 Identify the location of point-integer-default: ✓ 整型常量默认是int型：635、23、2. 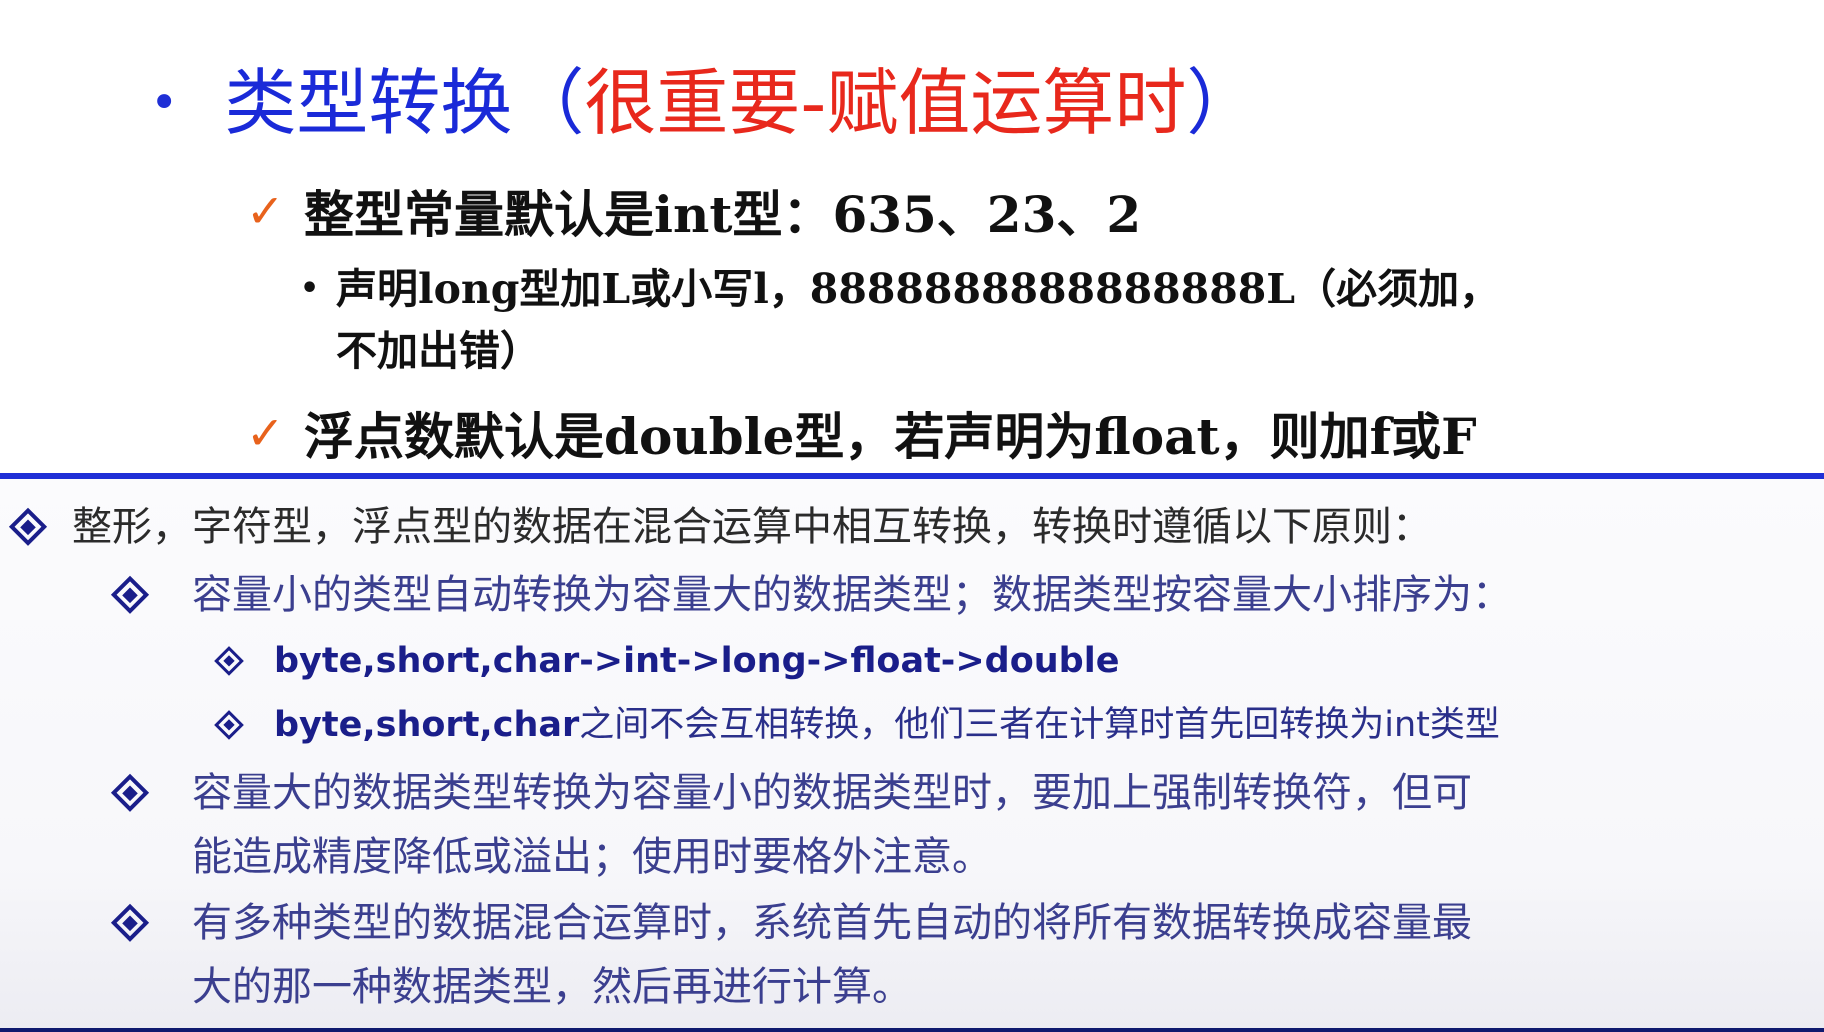
(693, 211).